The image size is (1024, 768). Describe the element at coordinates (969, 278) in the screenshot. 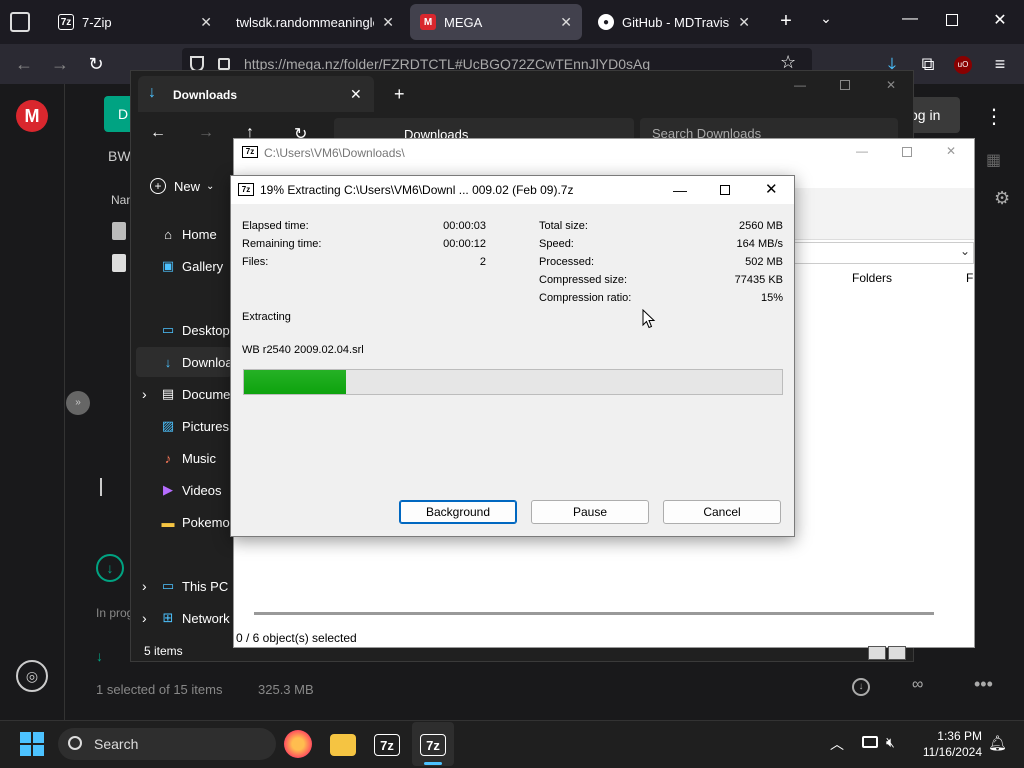

I see `fm-col-f: F` at that location.